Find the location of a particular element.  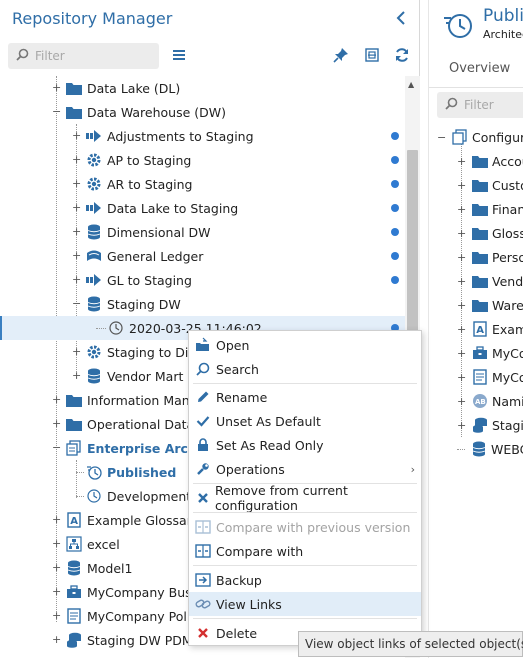

publish-filter-box is located at coordinates (480, 105).